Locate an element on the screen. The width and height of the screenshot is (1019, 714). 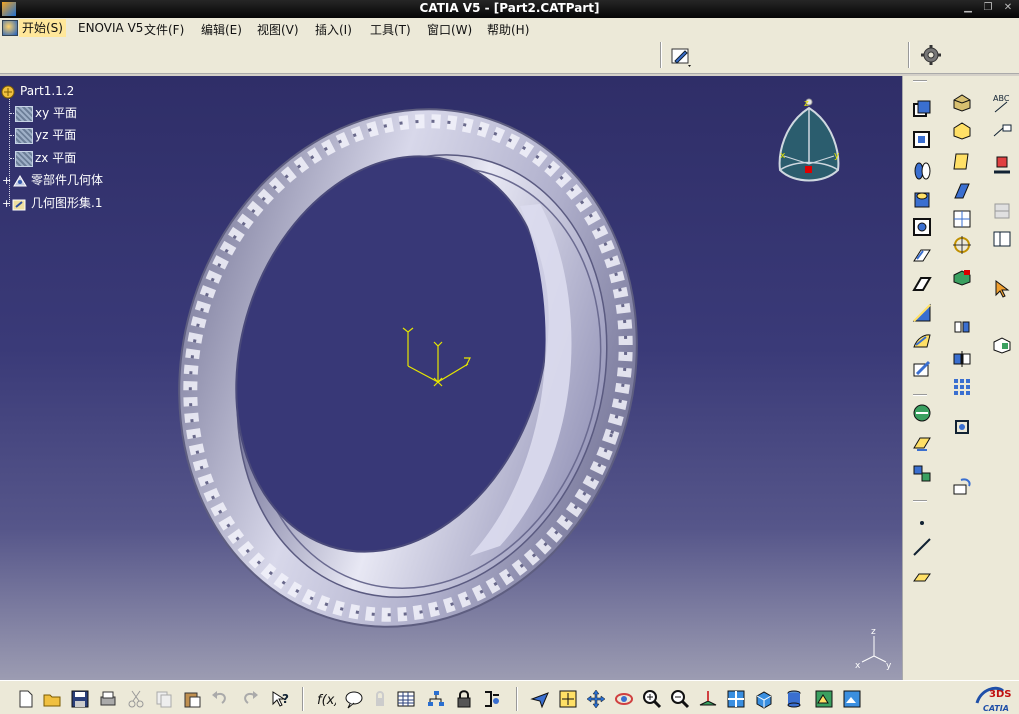
print-icon is located at coordinates (108, 699).